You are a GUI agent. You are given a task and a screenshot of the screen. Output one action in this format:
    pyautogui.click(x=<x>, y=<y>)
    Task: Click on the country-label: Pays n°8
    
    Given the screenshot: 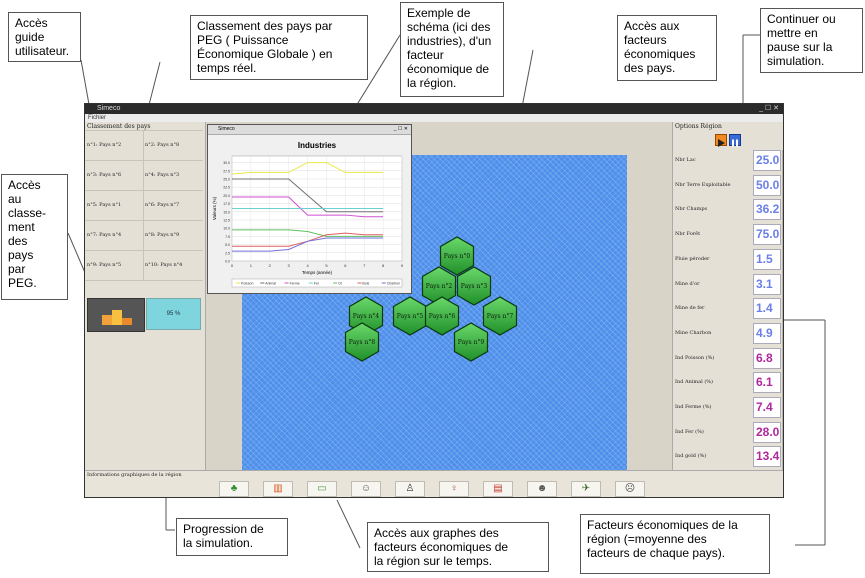 What is the action you would take?
    pyautogui.click(x=362, y=342)
    